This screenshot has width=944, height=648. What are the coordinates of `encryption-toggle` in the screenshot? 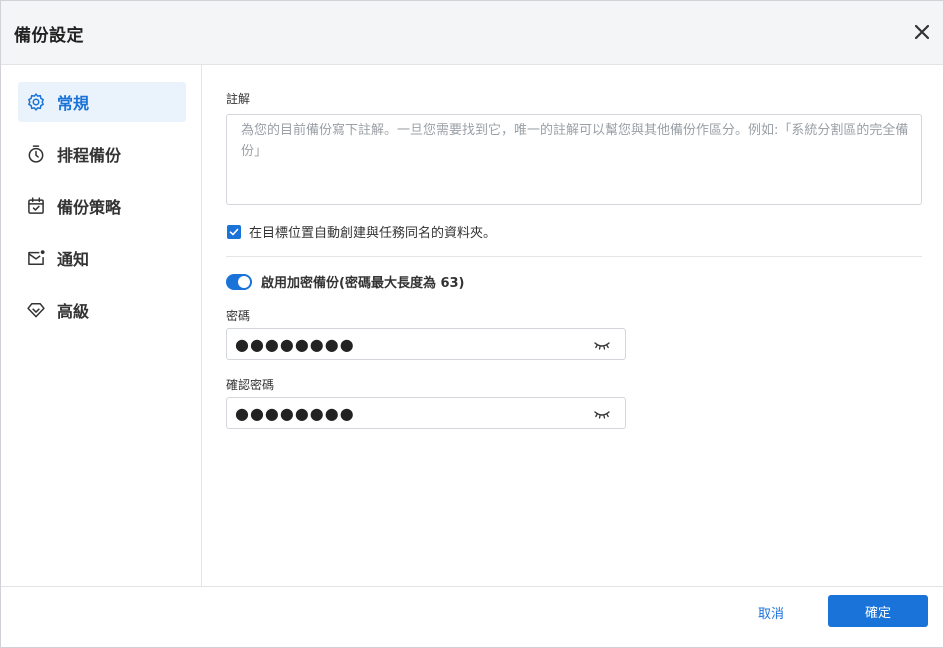 It's located at (239, 281).